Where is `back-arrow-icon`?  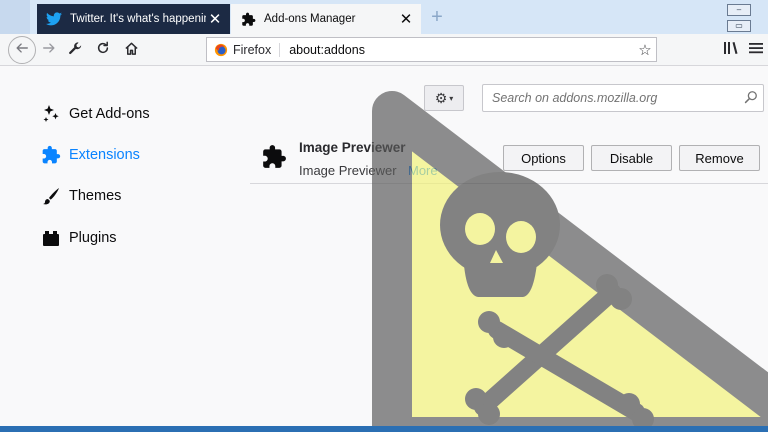
back-arrow-icon is located at coordinates (22, 50).